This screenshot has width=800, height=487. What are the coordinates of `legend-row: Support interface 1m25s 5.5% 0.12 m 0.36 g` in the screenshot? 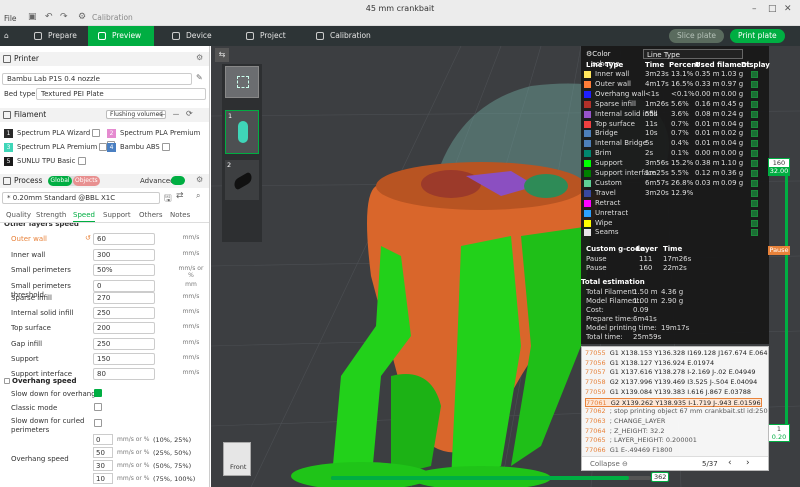 It's located at (675, 173).